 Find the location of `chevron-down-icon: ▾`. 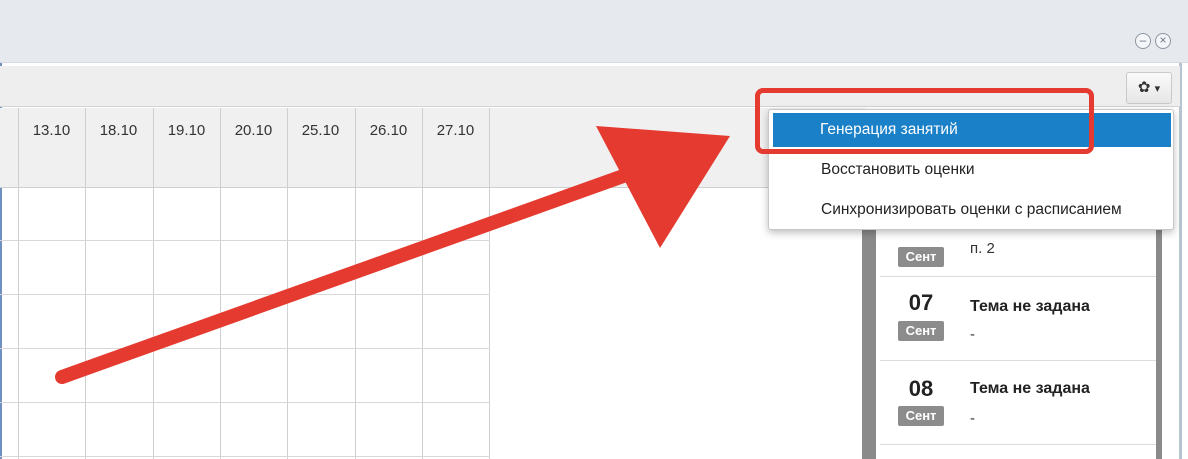

chevron-down-icon: ▾ is located at coordinates (1157, 89).